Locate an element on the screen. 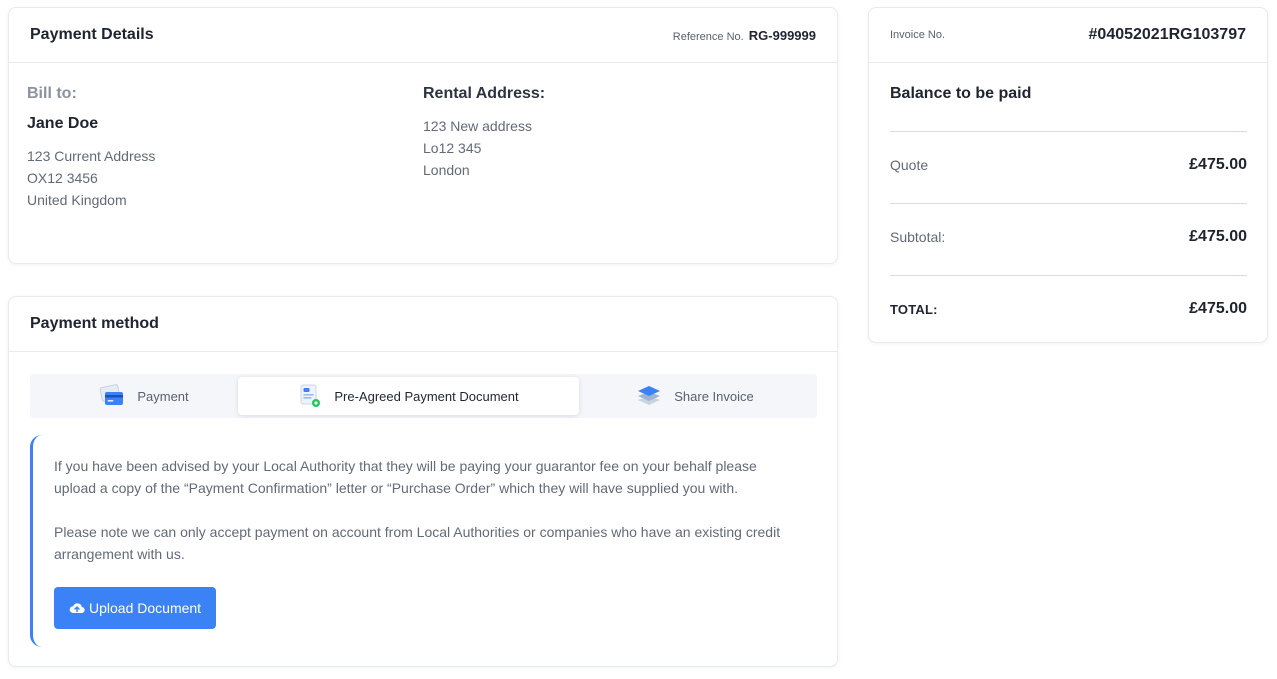 The image size is (1277, 679). bill-to-address-line: OX12 3456 is located at coordinates (62, 178).